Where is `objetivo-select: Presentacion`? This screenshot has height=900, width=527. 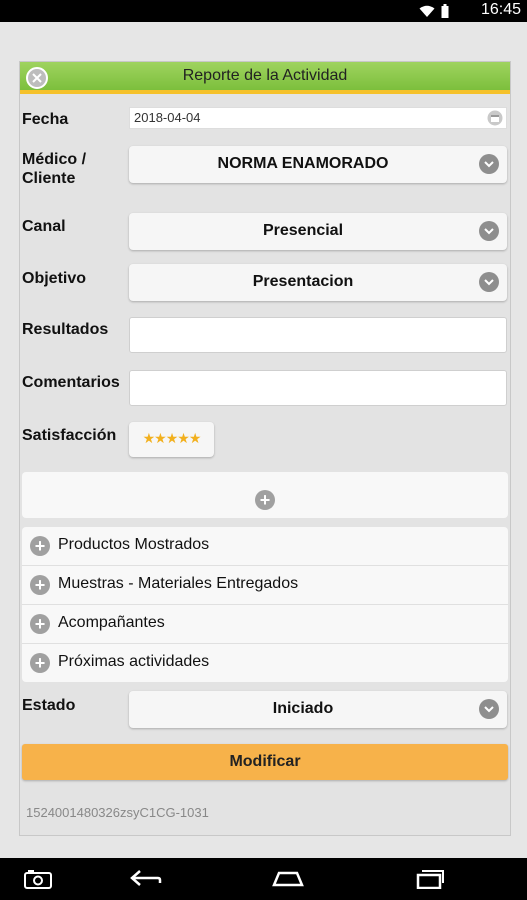
objetivo-select: Presentacion is located at coordinates (318, 282).